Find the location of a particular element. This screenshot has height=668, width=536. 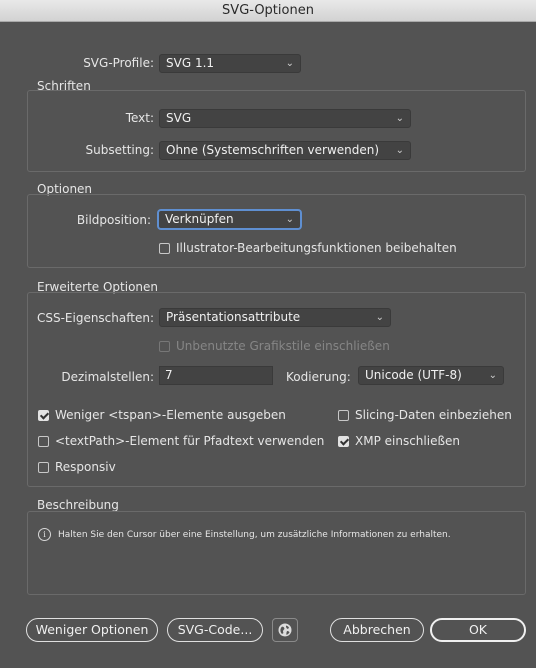

responsive-checkbox is located at coordinates (43, 467).